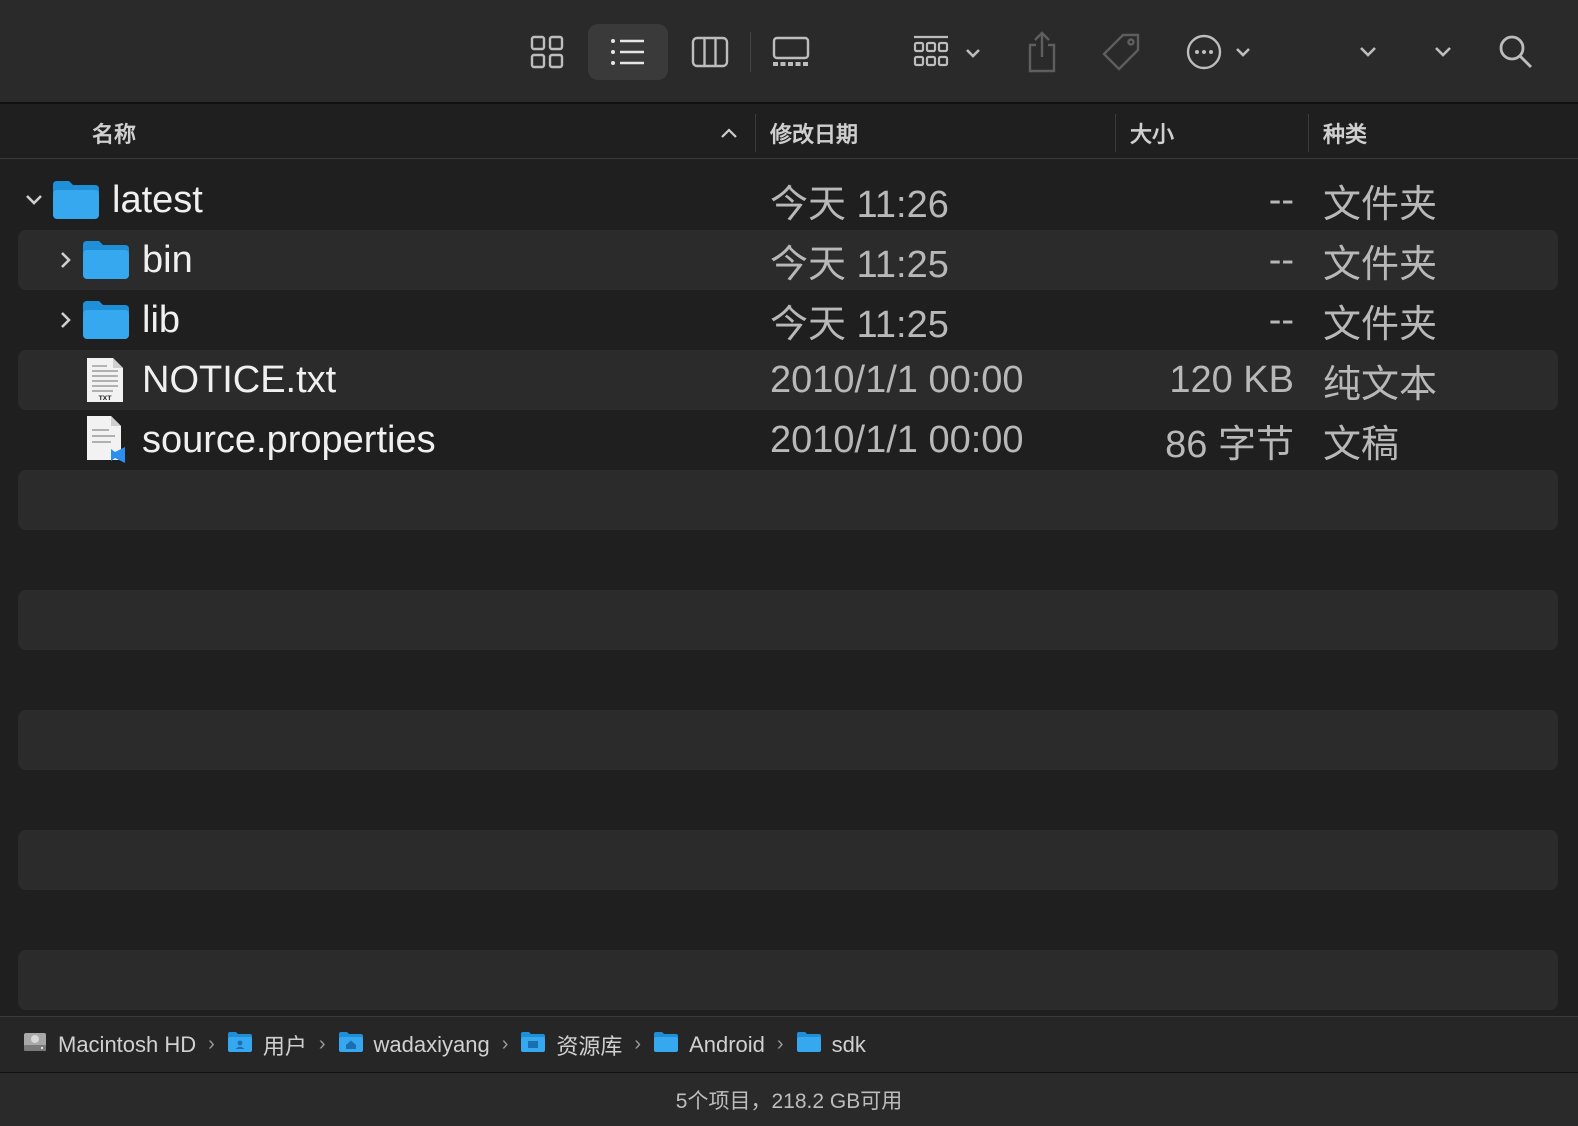  I want to click on path-crumb: wadaxiyang, so click(414, 1045).